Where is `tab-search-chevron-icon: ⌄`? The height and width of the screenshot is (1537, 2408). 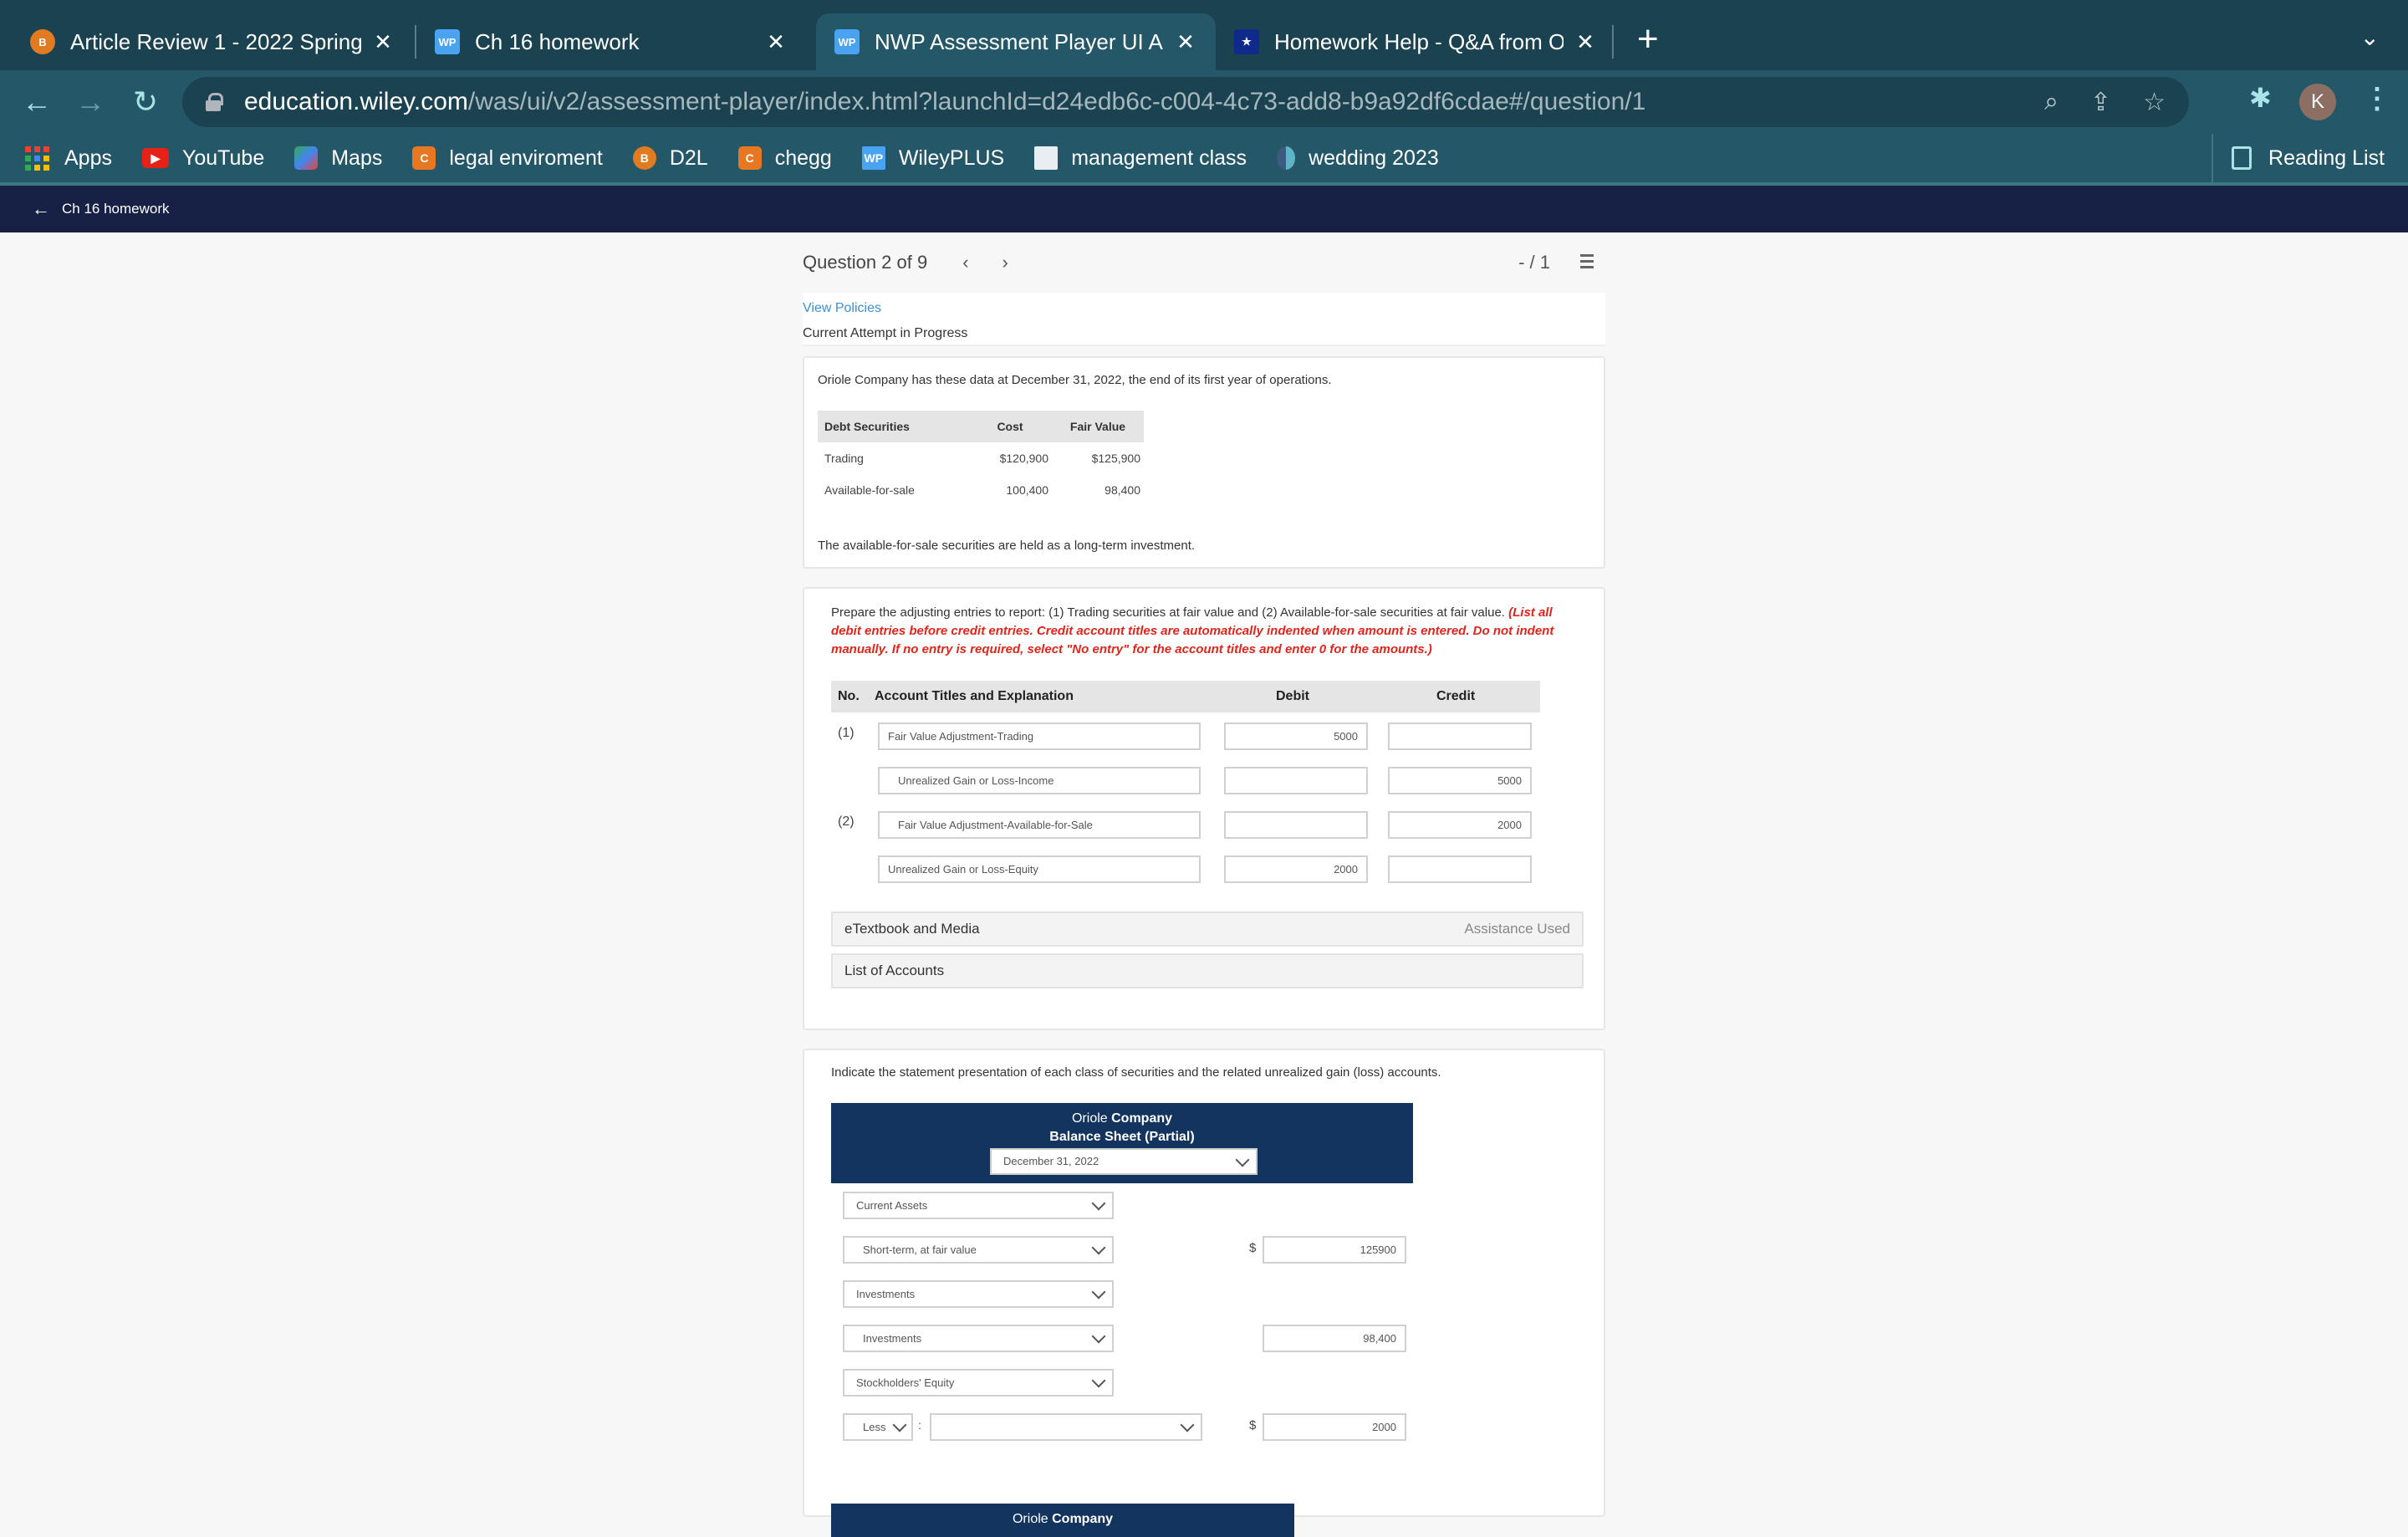
tab-search-chevron-icon: ⌄ is located at coordinates (2370, 37).